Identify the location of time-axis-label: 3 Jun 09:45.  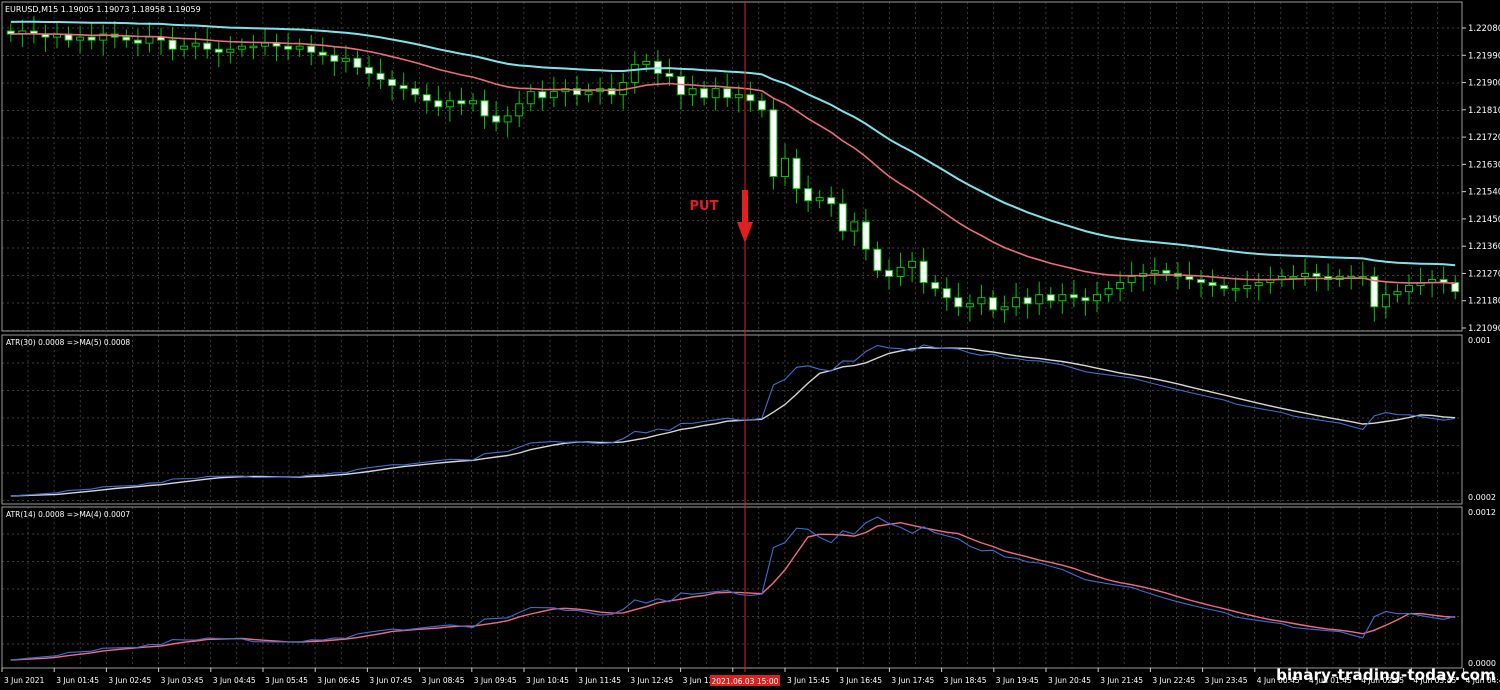
(495, 680).